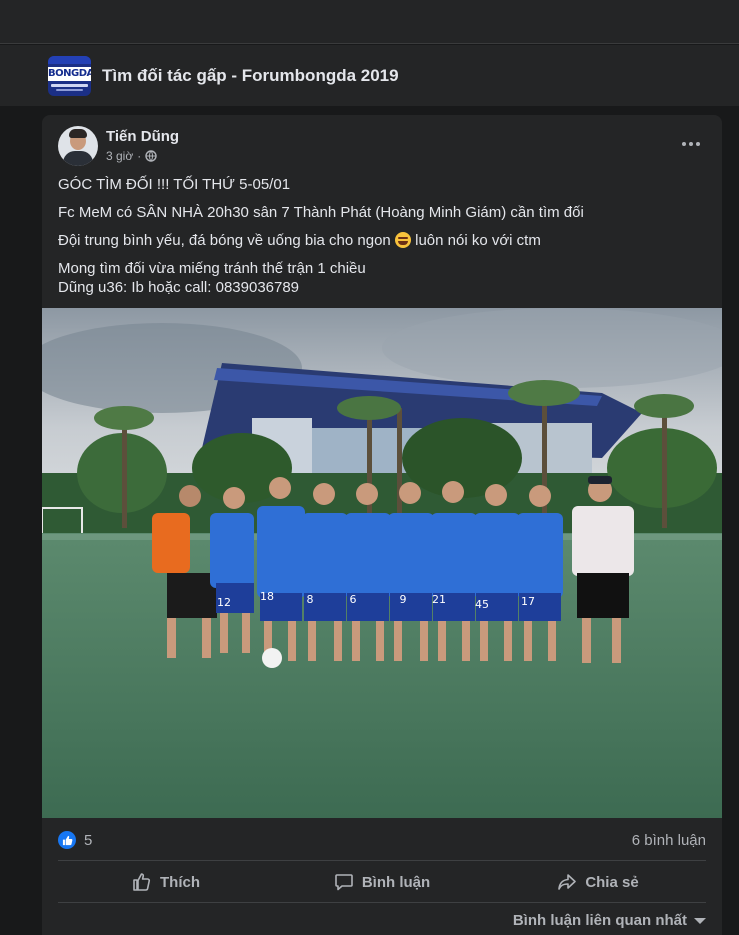 This screenshot has height=935, width=739. Describe the element at coordinates (78, 133) in the screenshot. I see `avatar-hair` at that location.